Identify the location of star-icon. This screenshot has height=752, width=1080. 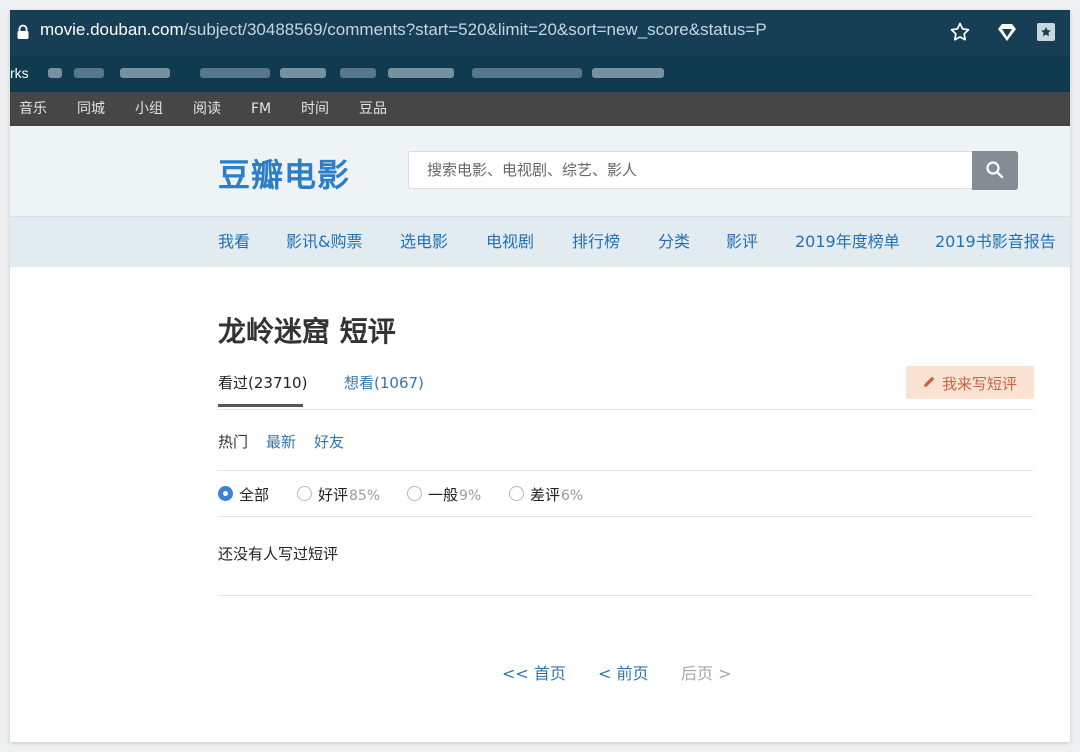
(960, 32).